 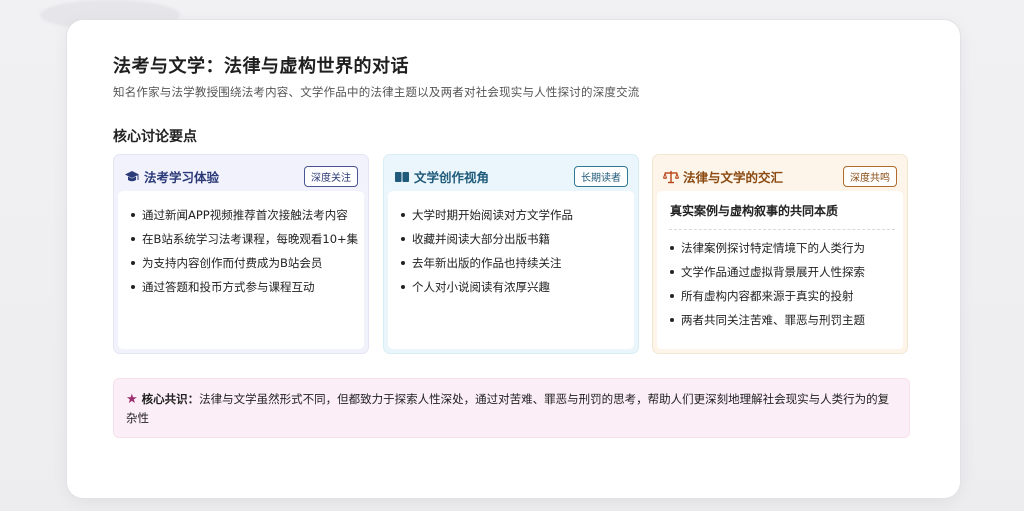 I want to click on column-heading: 真实案例与虚构叙事的共同本质, so click(x=754, y=211).